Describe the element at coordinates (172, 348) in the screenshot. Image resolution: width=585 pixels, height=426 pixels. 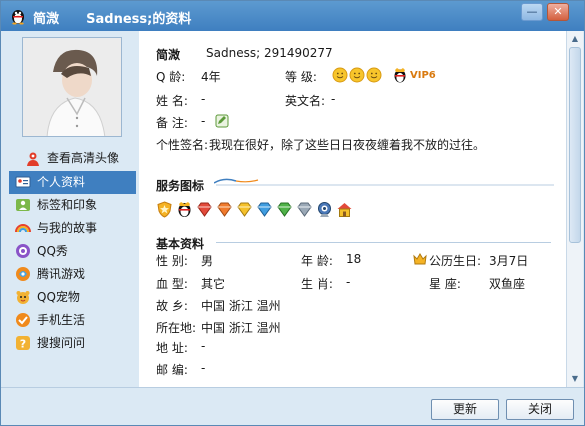
I see `address-label: 地 址:` at that location.